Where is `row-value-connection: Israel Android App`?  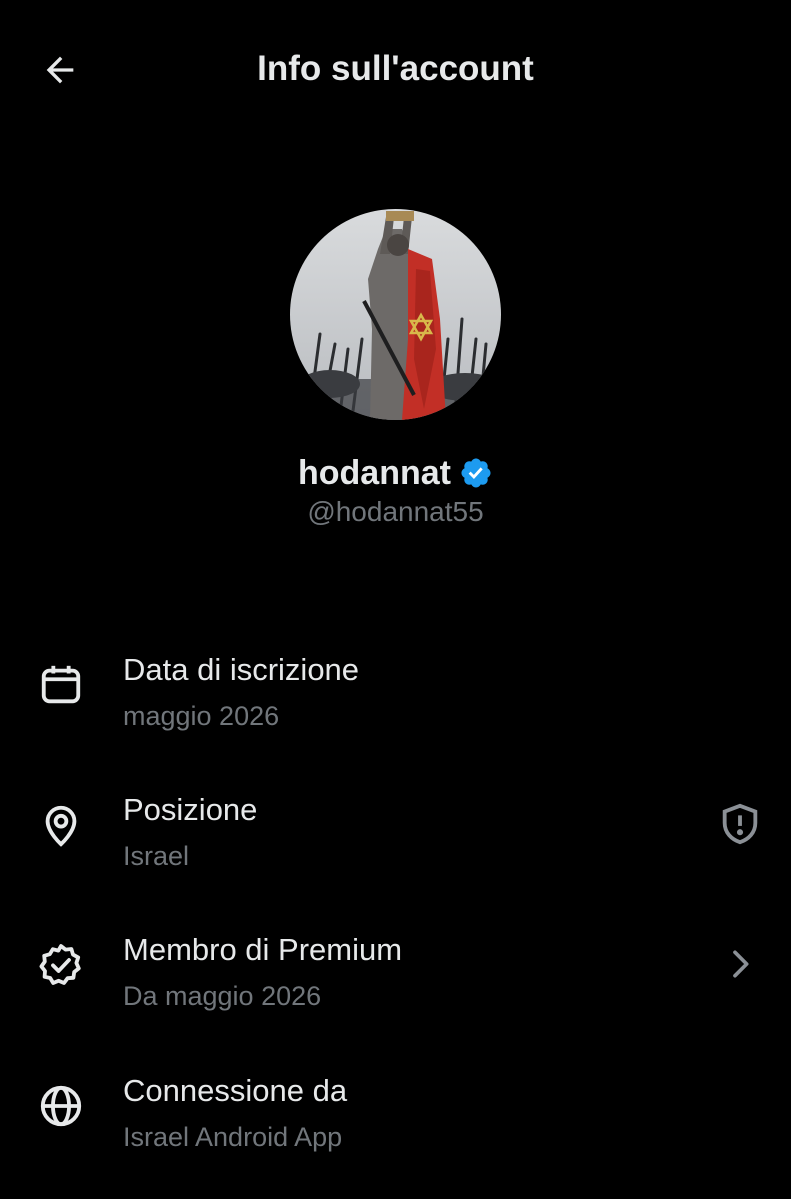
row-value-connection: Israel Android App is located at coordinates (233, 1137).